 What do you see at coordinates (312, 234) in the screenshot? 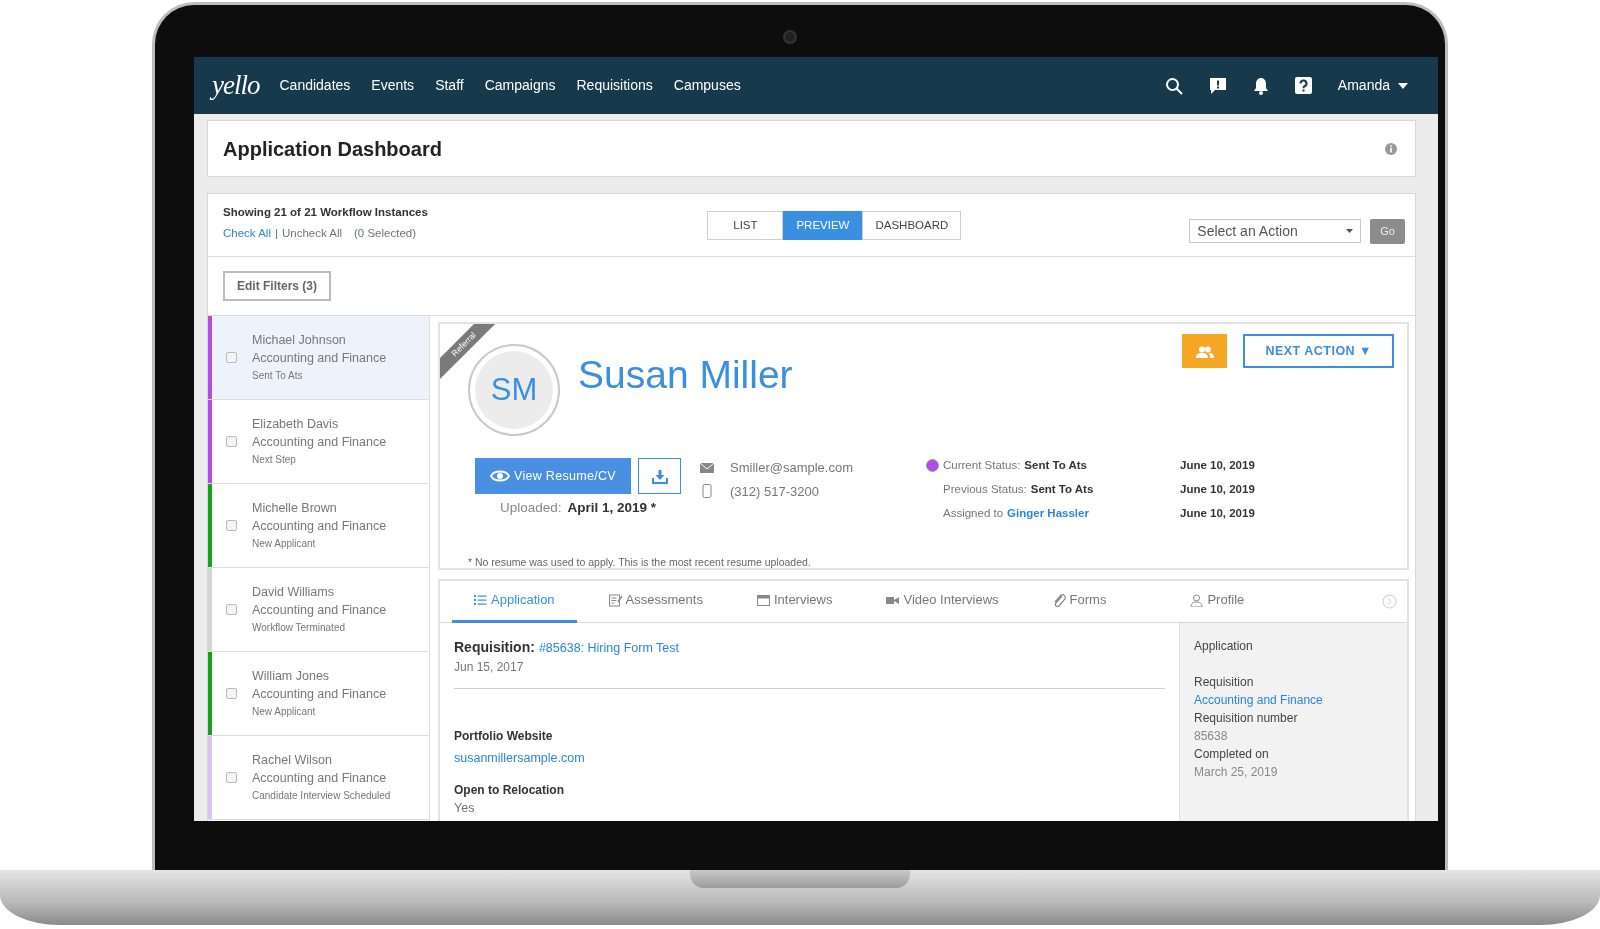
I see `uncheck-all-link: Uncheck All` at bounding box center [312, 234].